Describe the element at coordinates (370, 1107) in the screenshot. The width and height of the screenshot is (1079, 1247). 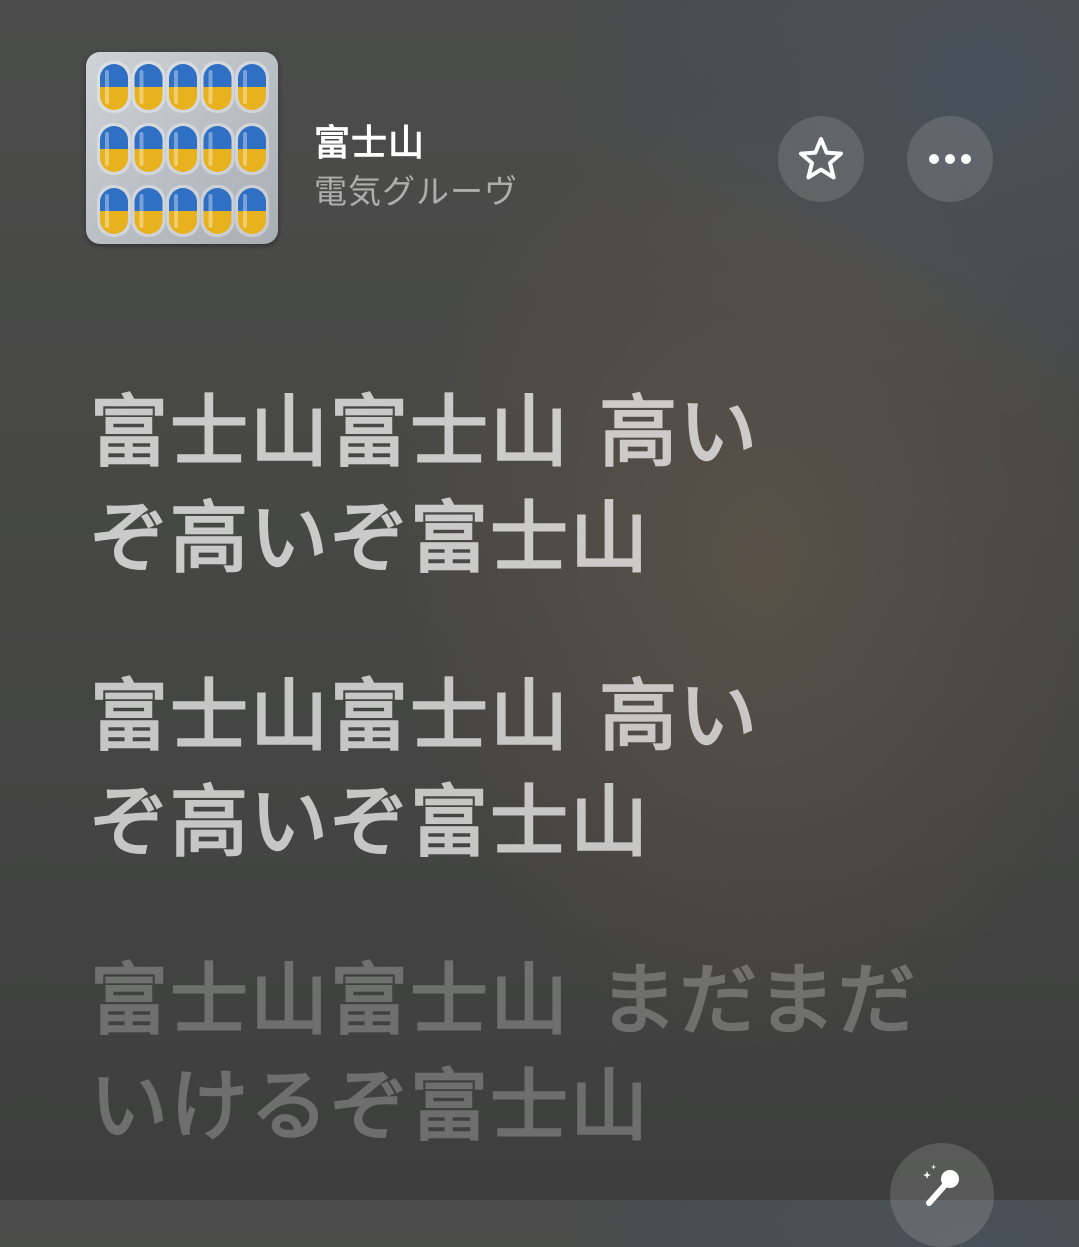
I see `lyric-text: いけるぞ富士山` at that location.